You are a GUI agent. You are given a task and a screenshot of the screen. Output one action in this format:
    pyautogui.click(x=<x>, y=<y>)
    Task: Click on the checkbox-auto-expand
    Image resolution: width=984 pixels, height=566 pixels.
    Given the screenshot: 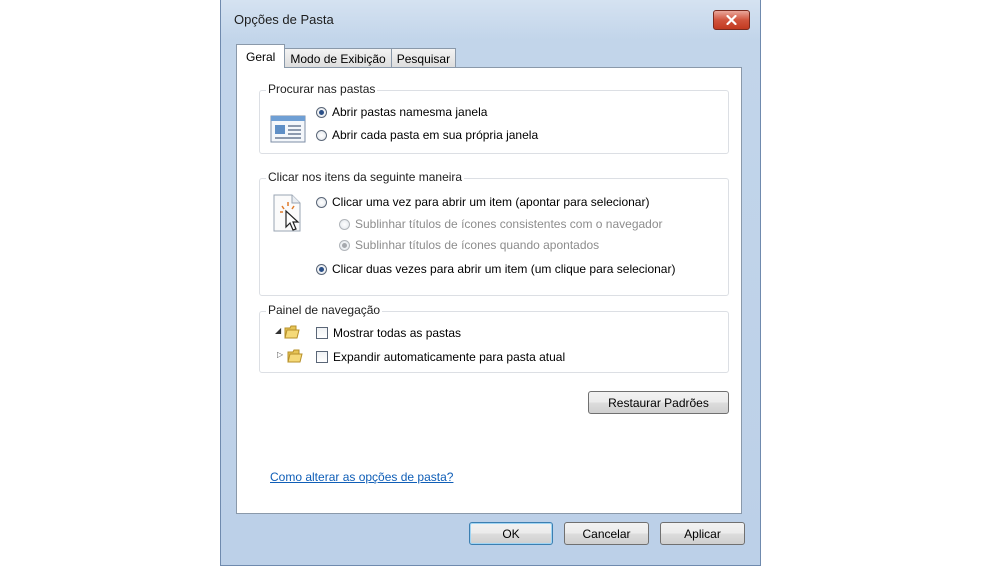 What is the action you would take?
    pyautogui.click(x=322, y=357)
    